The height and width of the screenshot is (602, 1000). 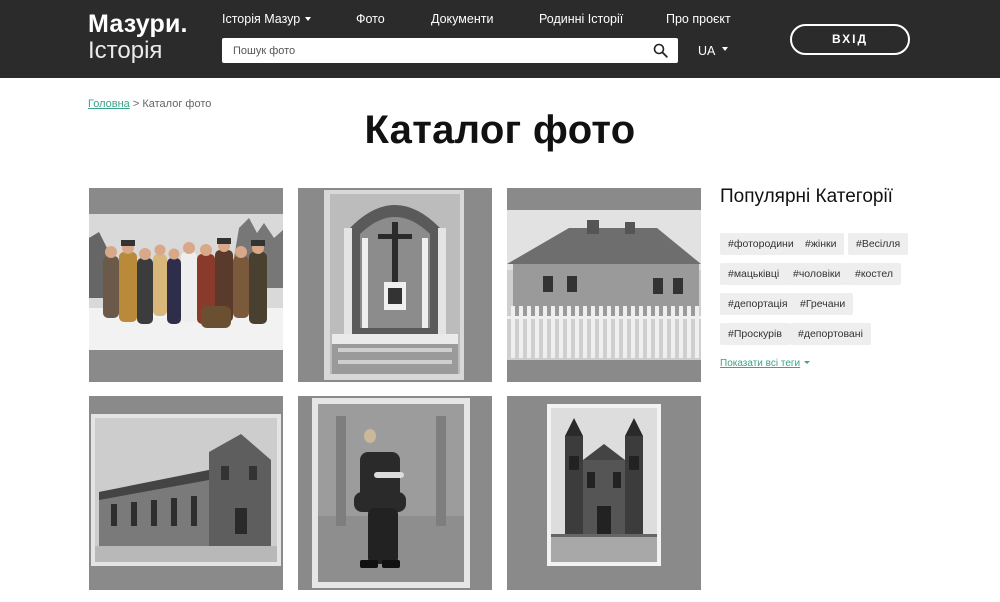 I want to click on popular-categories-title: Популярні Категорії, so click(x=806, y=196).